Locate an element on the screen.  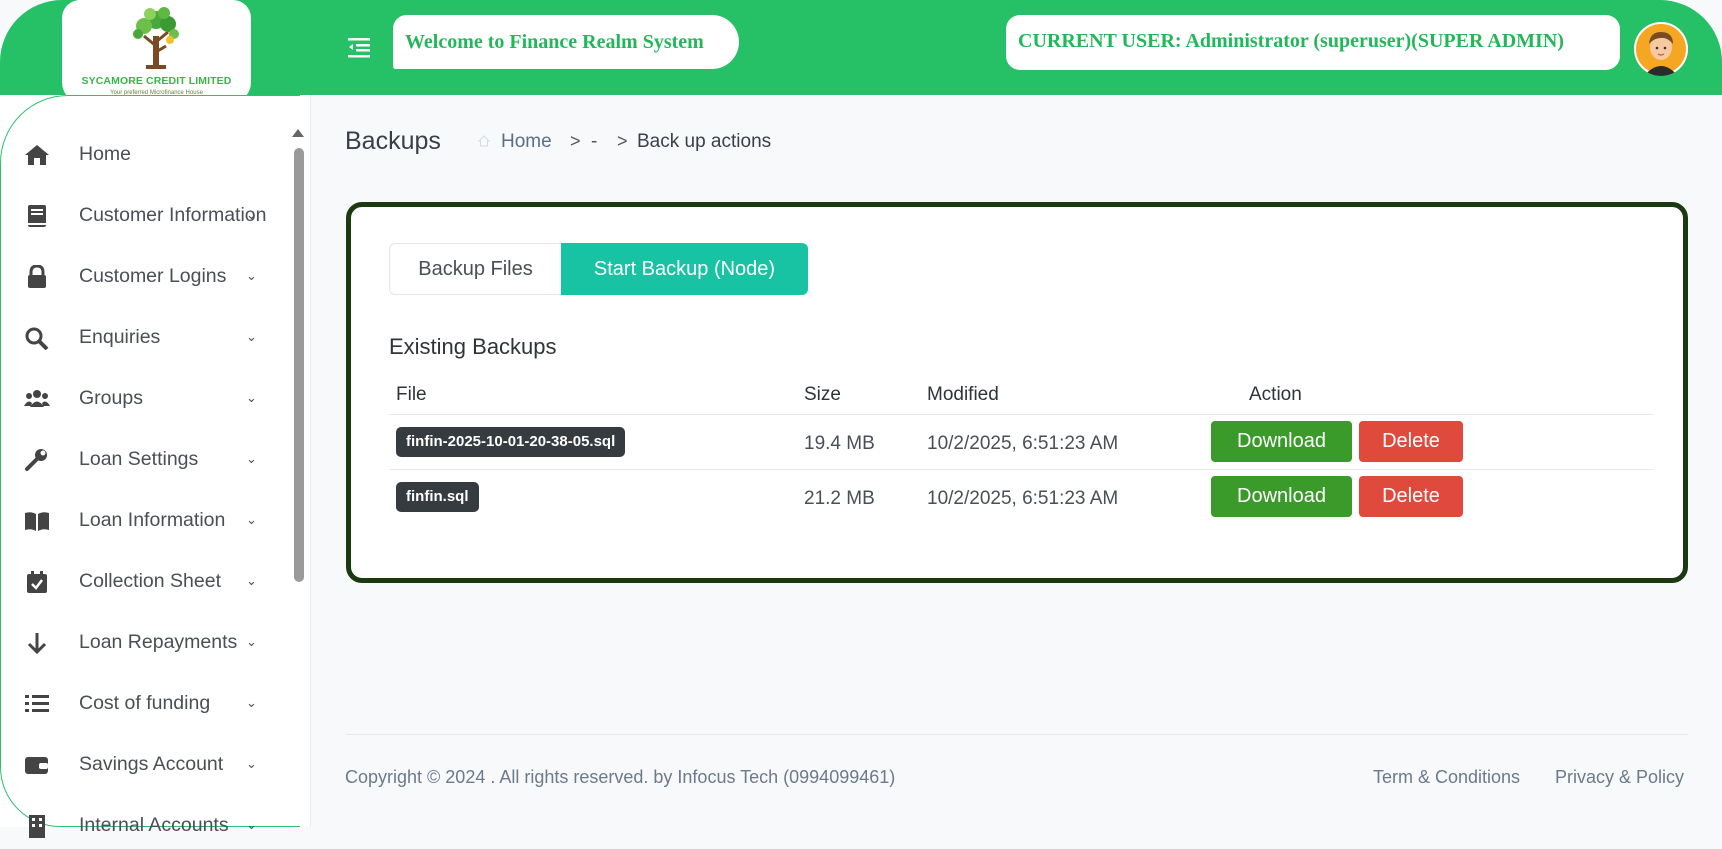
sidebar-item-cost-of-funding: Cost of funding ⌄ is located at coordinates (145, 703).